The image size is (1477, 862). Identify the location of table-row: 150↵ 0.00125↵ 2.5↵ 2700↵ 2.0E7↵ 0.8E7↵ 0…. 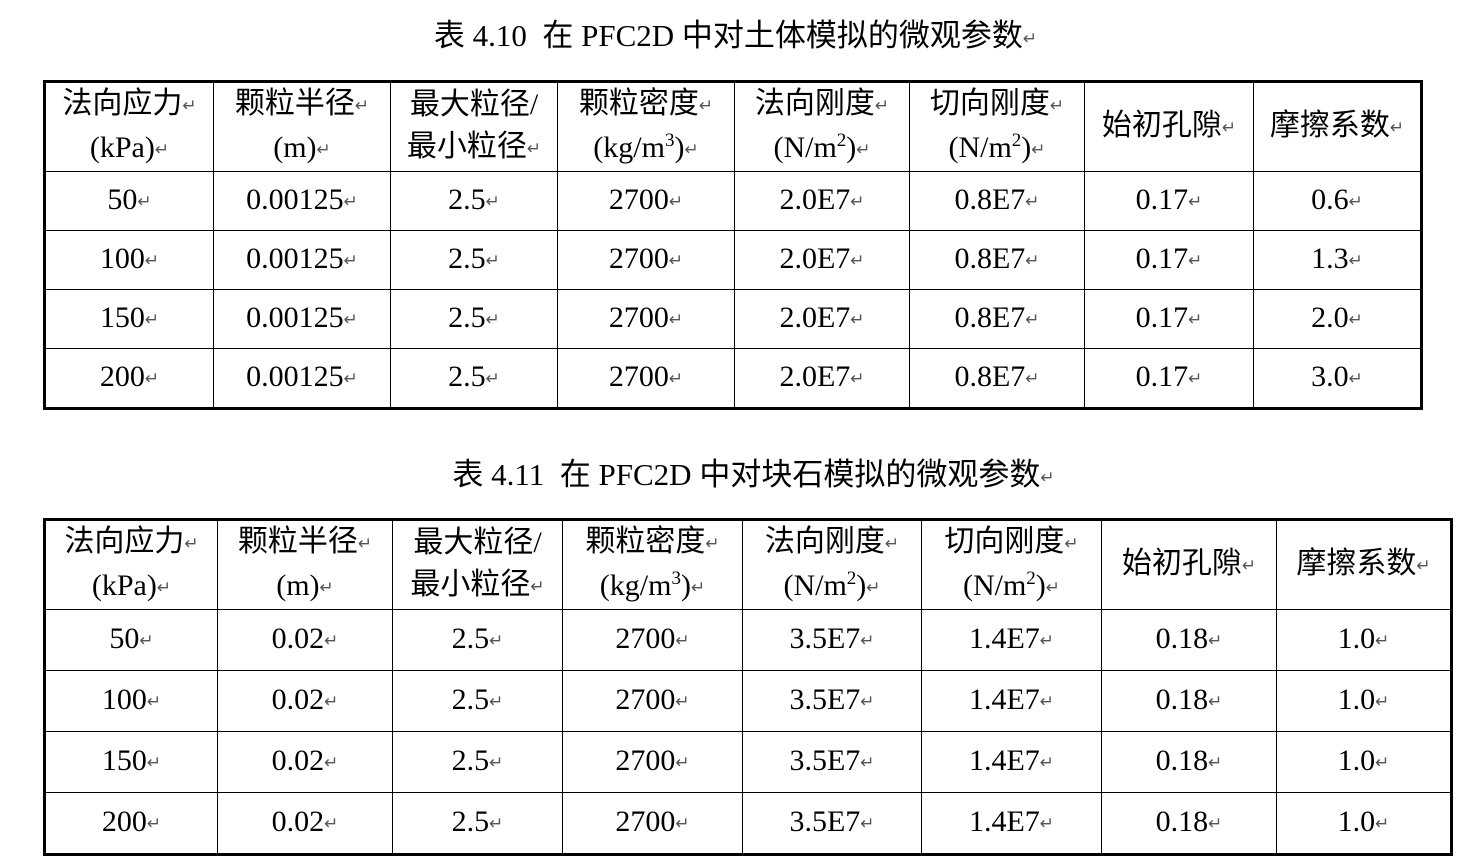
(733, 319).